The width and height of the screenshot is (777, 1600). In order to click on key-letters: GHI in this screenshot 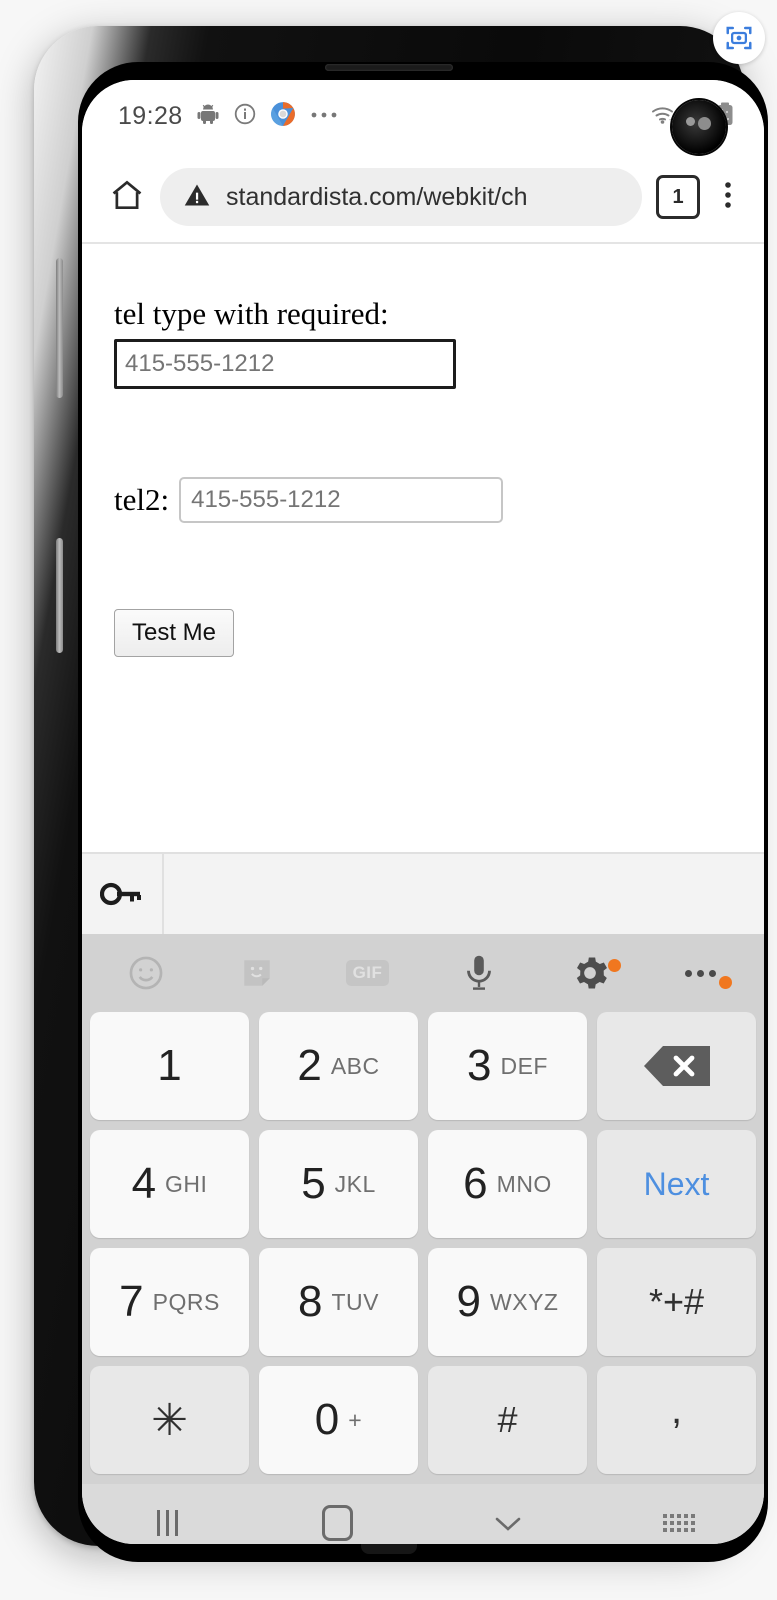, I will do `click(186, 1183)`.